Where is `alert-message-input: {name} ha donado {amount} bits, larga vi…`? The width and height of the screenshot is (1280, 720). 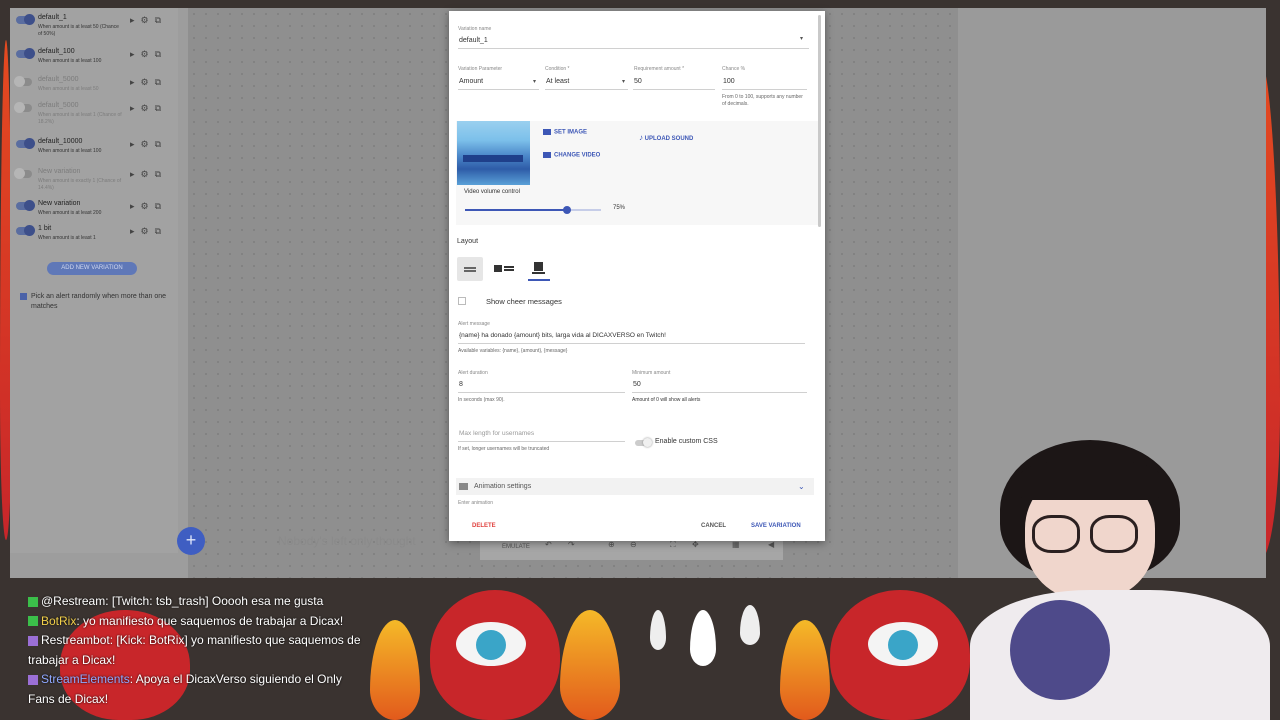 alert-message-input: {name} ha donado {amount} bits, larga vi… is located at coordinates (562, 335).